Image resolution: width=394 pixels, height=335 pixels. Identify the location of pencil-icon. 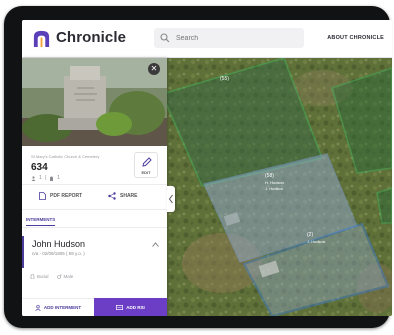
(147, 162).